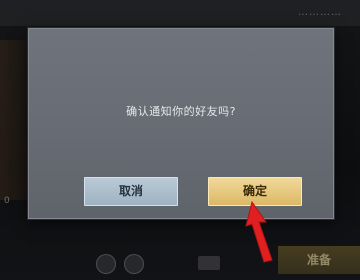 The width and height of the screenshot is (360, 280). I want to click on background-chat-icon, so click(209, 263).